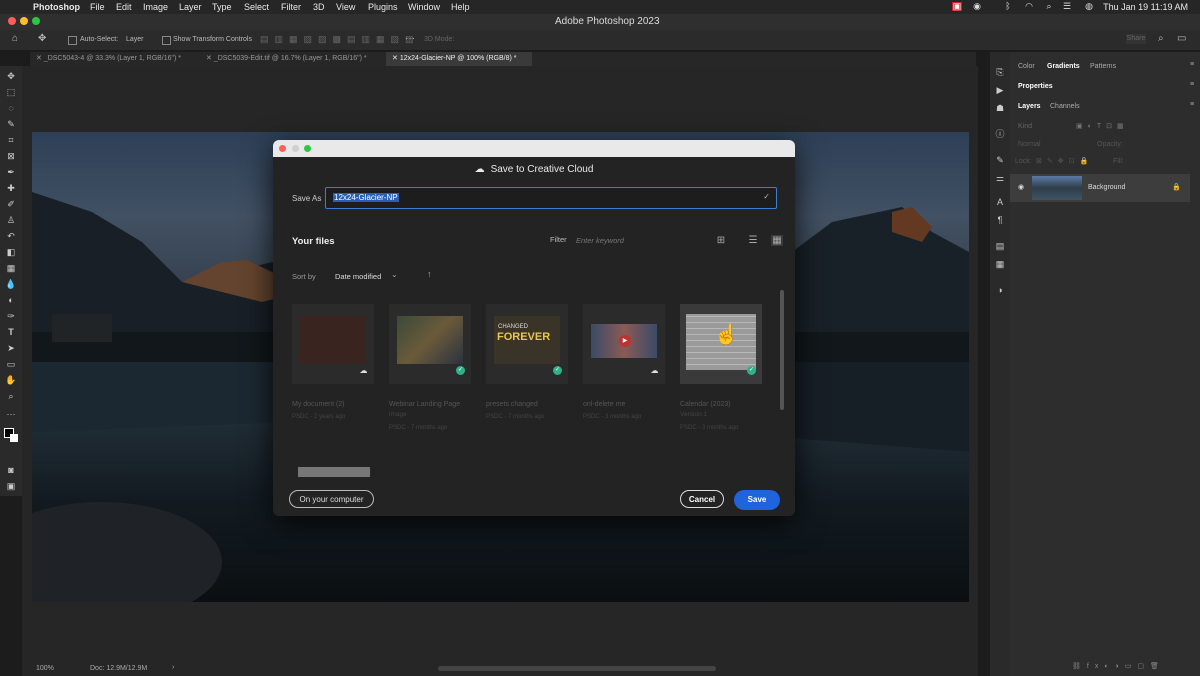  What do you see at coordinates (11, 140) in the screenshot?
I see `crop-tool-icon: ⌗` at bounding box center [11, 140].